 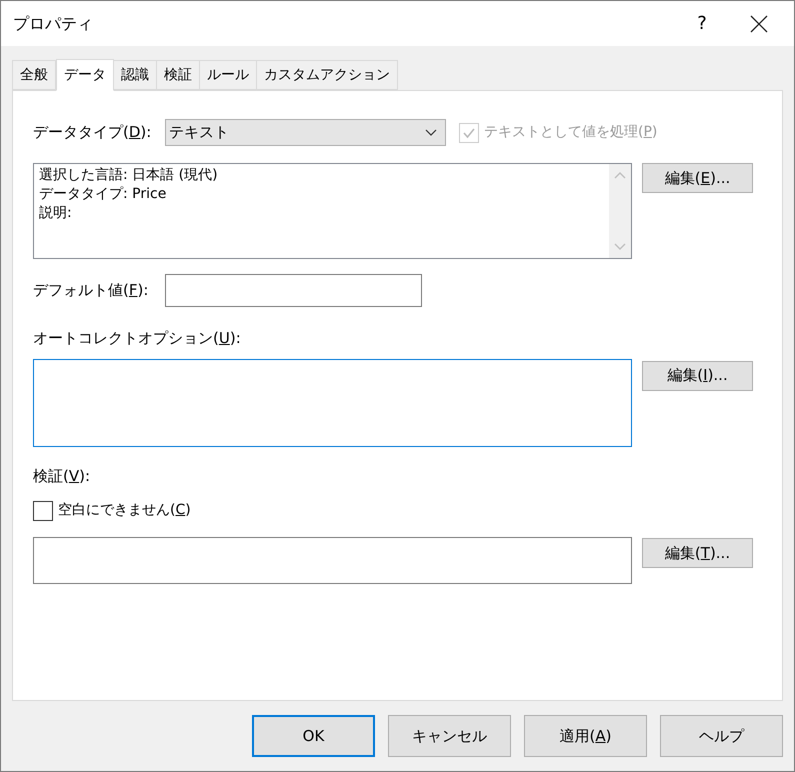 What do you see at coordinates (571, 132) in the screenshot?
I see `treat-as-text-label: テキストとして値を処理(P)` at bounding box center [571, 132].